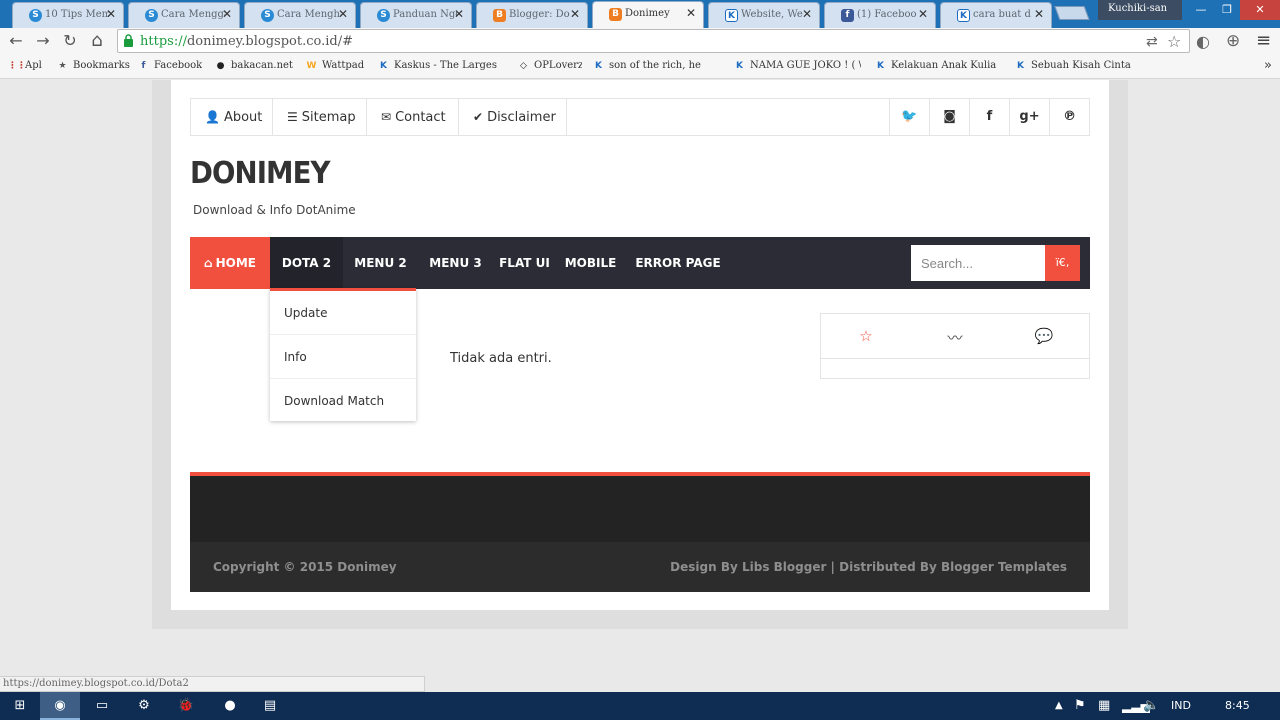  I want to click on dropdown-item: Update, so click(343, 313).